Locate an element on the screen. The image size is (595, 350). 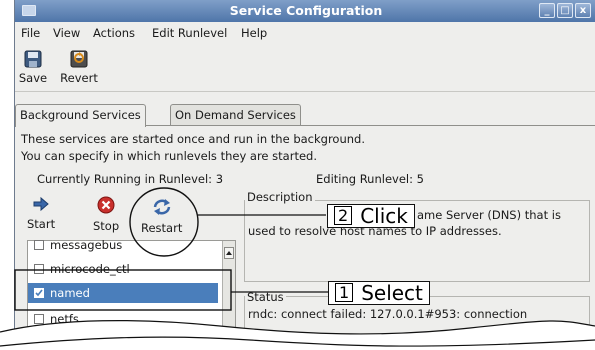
stop-button: Stop is located at coordinates (106, 214).